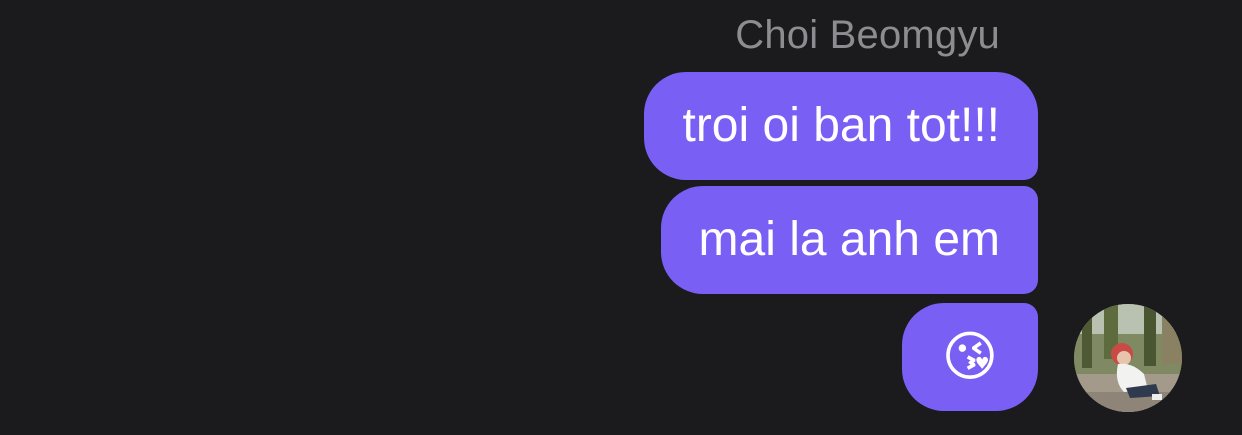 The width and height of the screenshot is (1242, 435). Describe the element at coordinates (969, 357) in the screenshot. I see `message-bubble-emoji: 😘` at that location.